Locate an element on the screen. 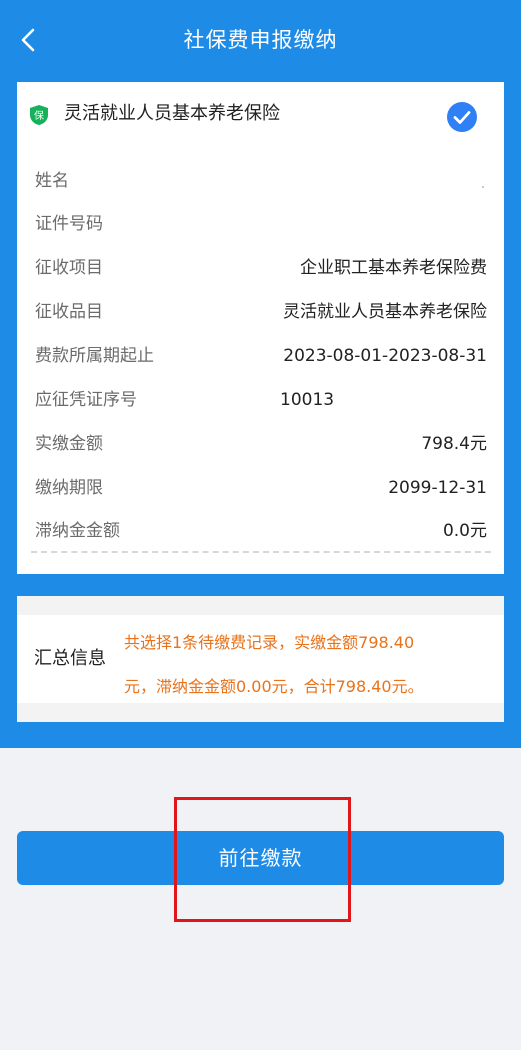 The height and width of the screenshot is (1050, 521). dashed-divider is located at coordinates (261, 552).